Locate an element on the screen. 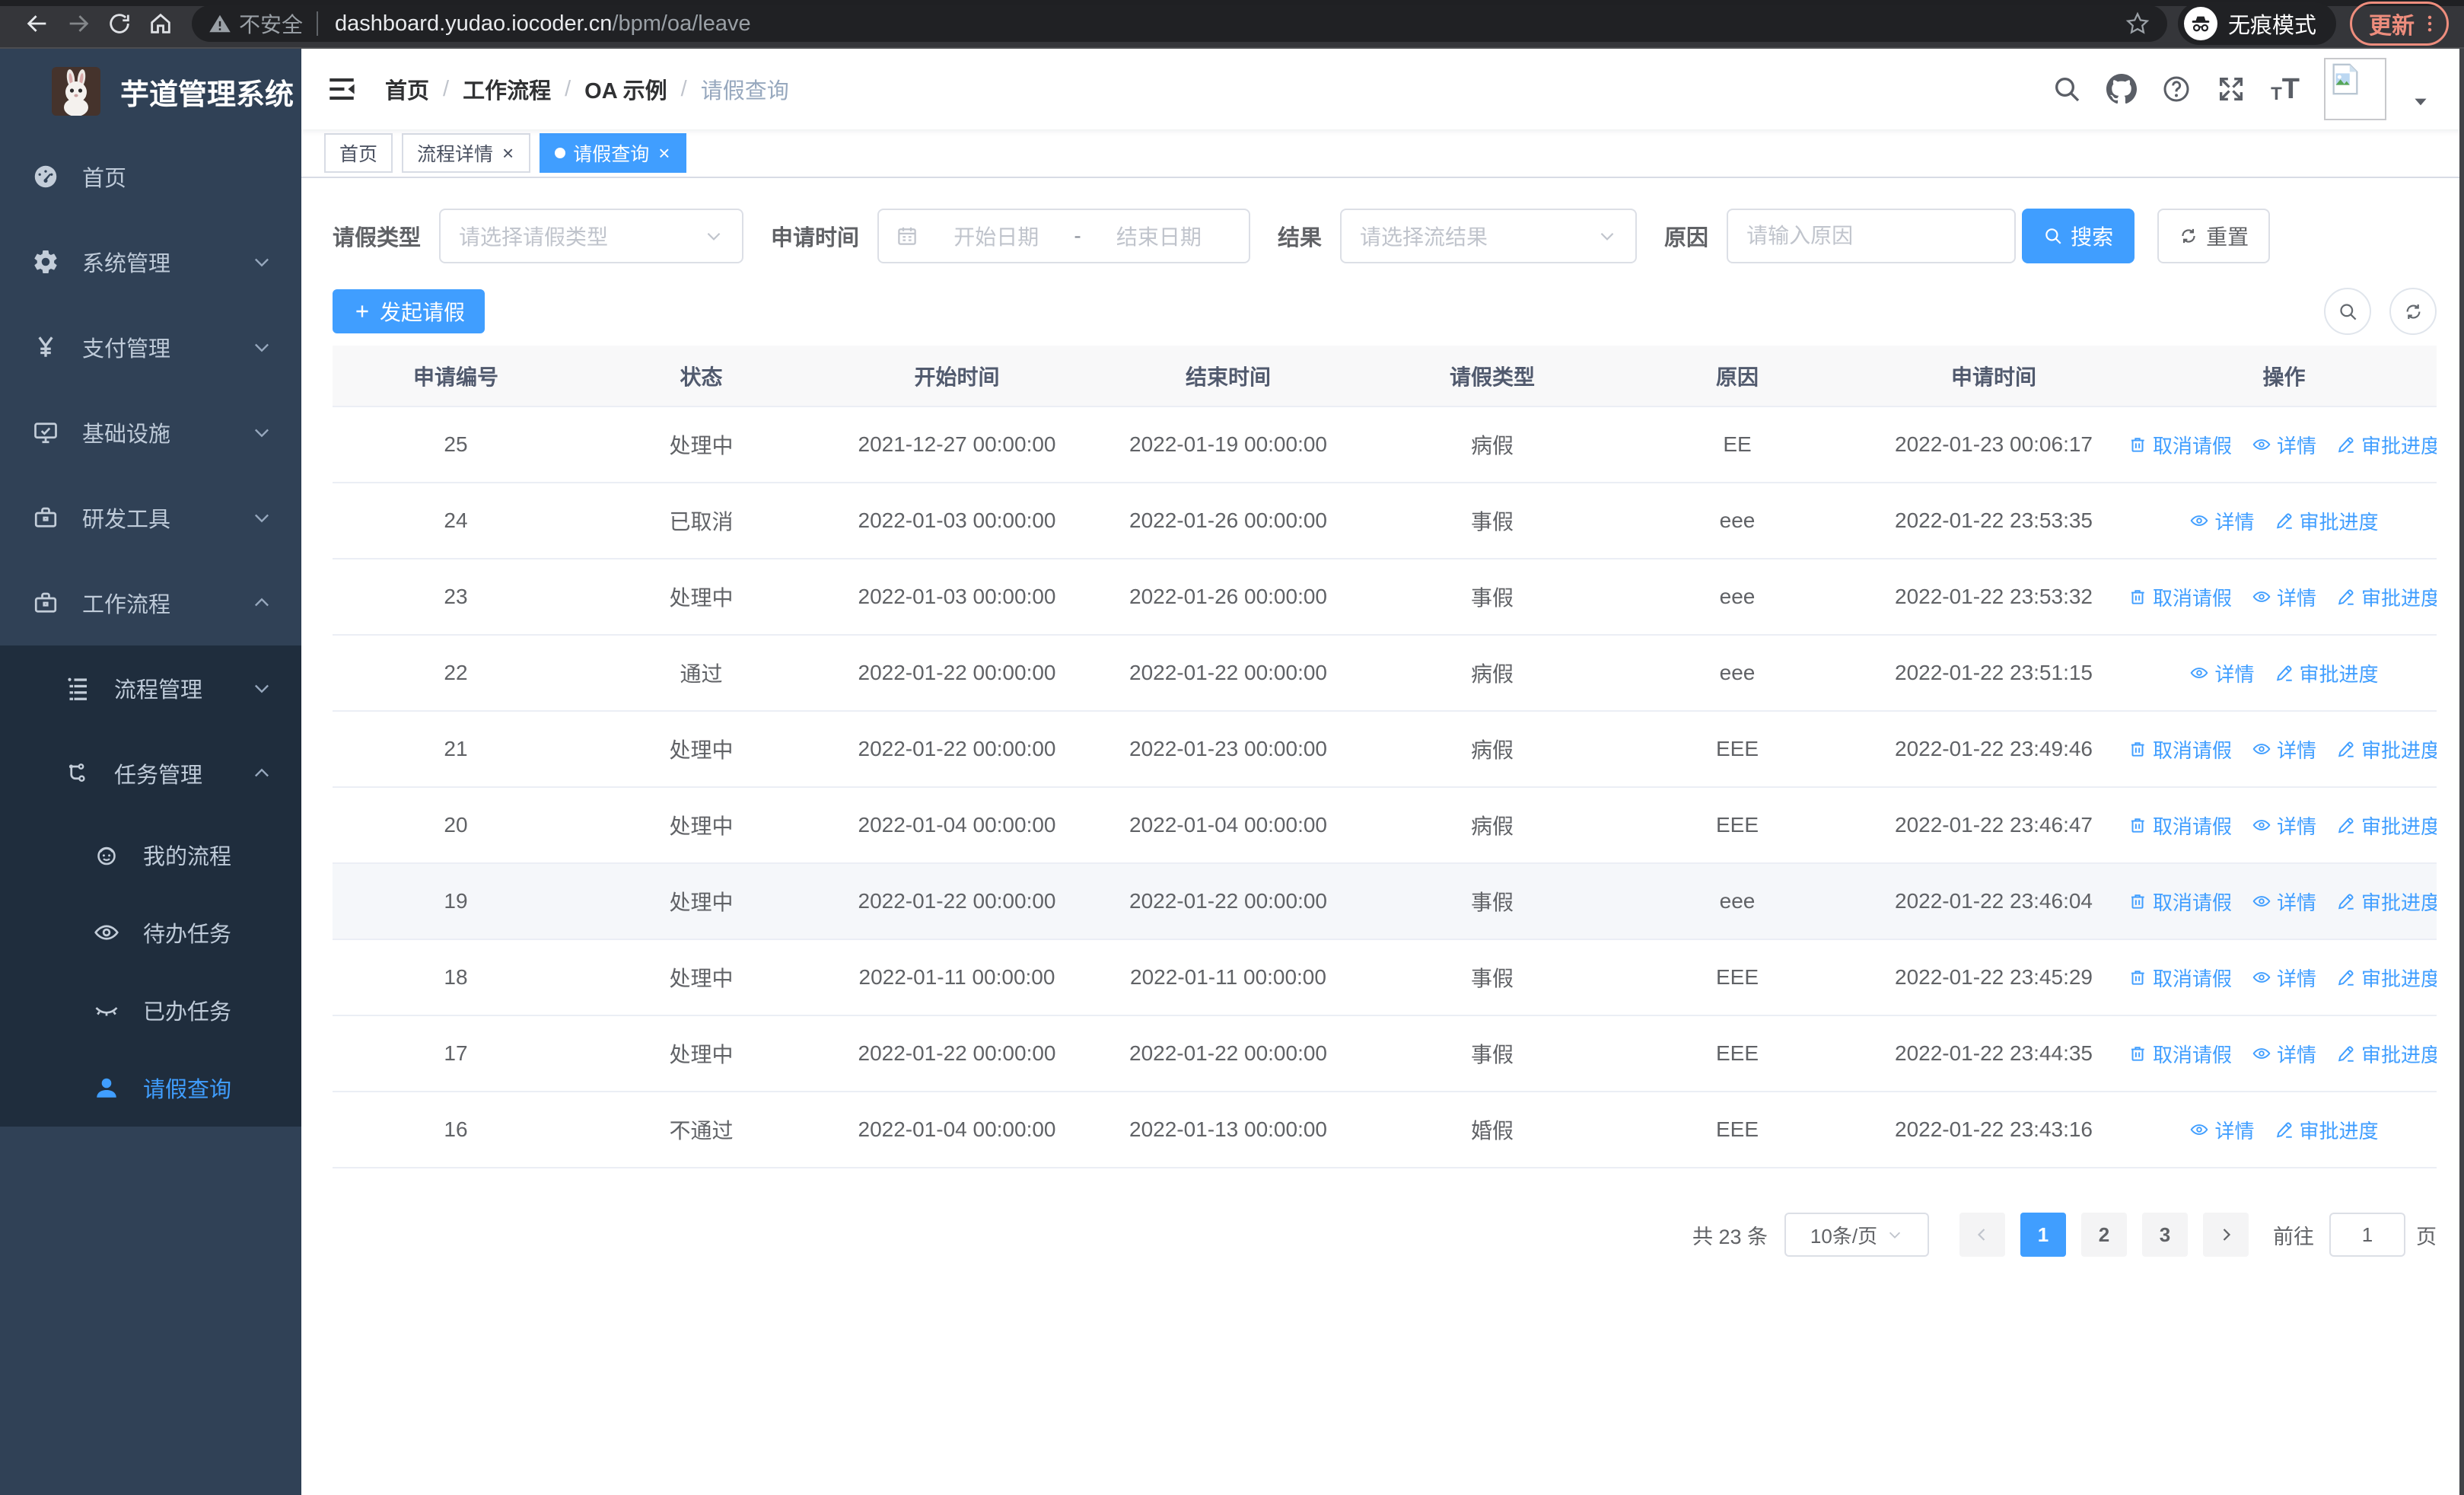 The width and height of the screenshot is (2464, 1495). breadcrumb-workflow: 工作流程 is located at coordinates (507, 89).